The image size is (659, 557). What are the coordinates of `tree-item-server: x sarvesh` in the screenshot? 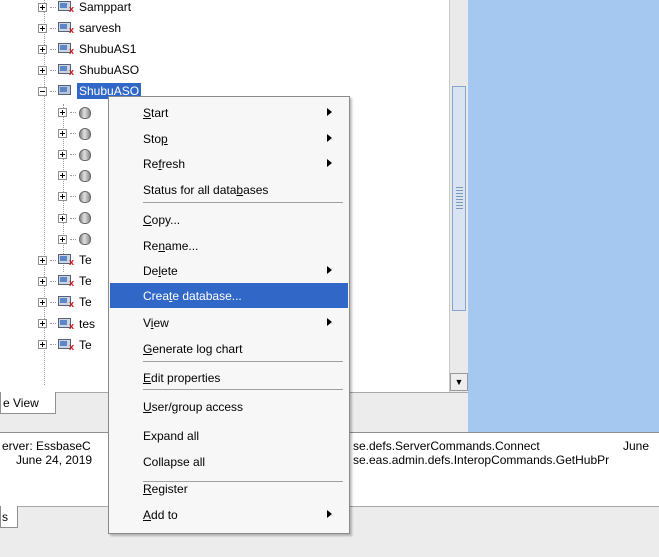 It's located at (80, 28).